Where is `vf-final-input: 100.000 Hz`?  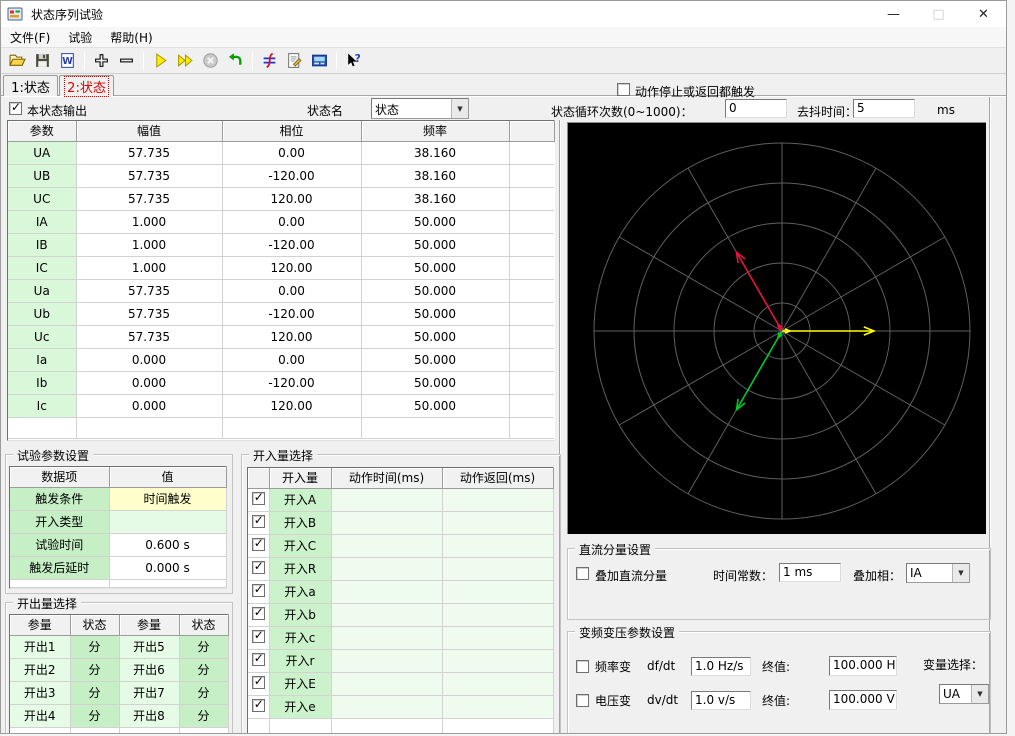 vf-final-input: 100.000 Hz is located at coordinates (863, 666).